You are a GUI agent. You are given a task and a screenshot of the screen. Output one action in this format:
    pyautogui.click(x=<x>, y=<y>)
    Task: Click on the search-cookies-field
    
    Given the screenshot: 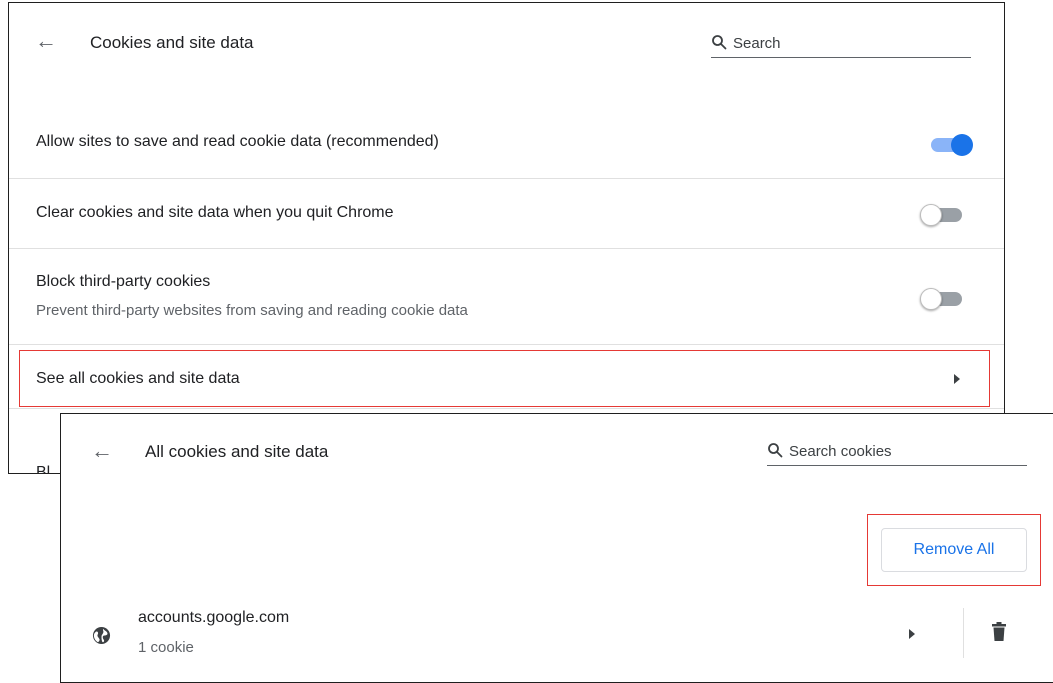 What is the action you would take?
    pyautogui.click(x=897, y=452)
    